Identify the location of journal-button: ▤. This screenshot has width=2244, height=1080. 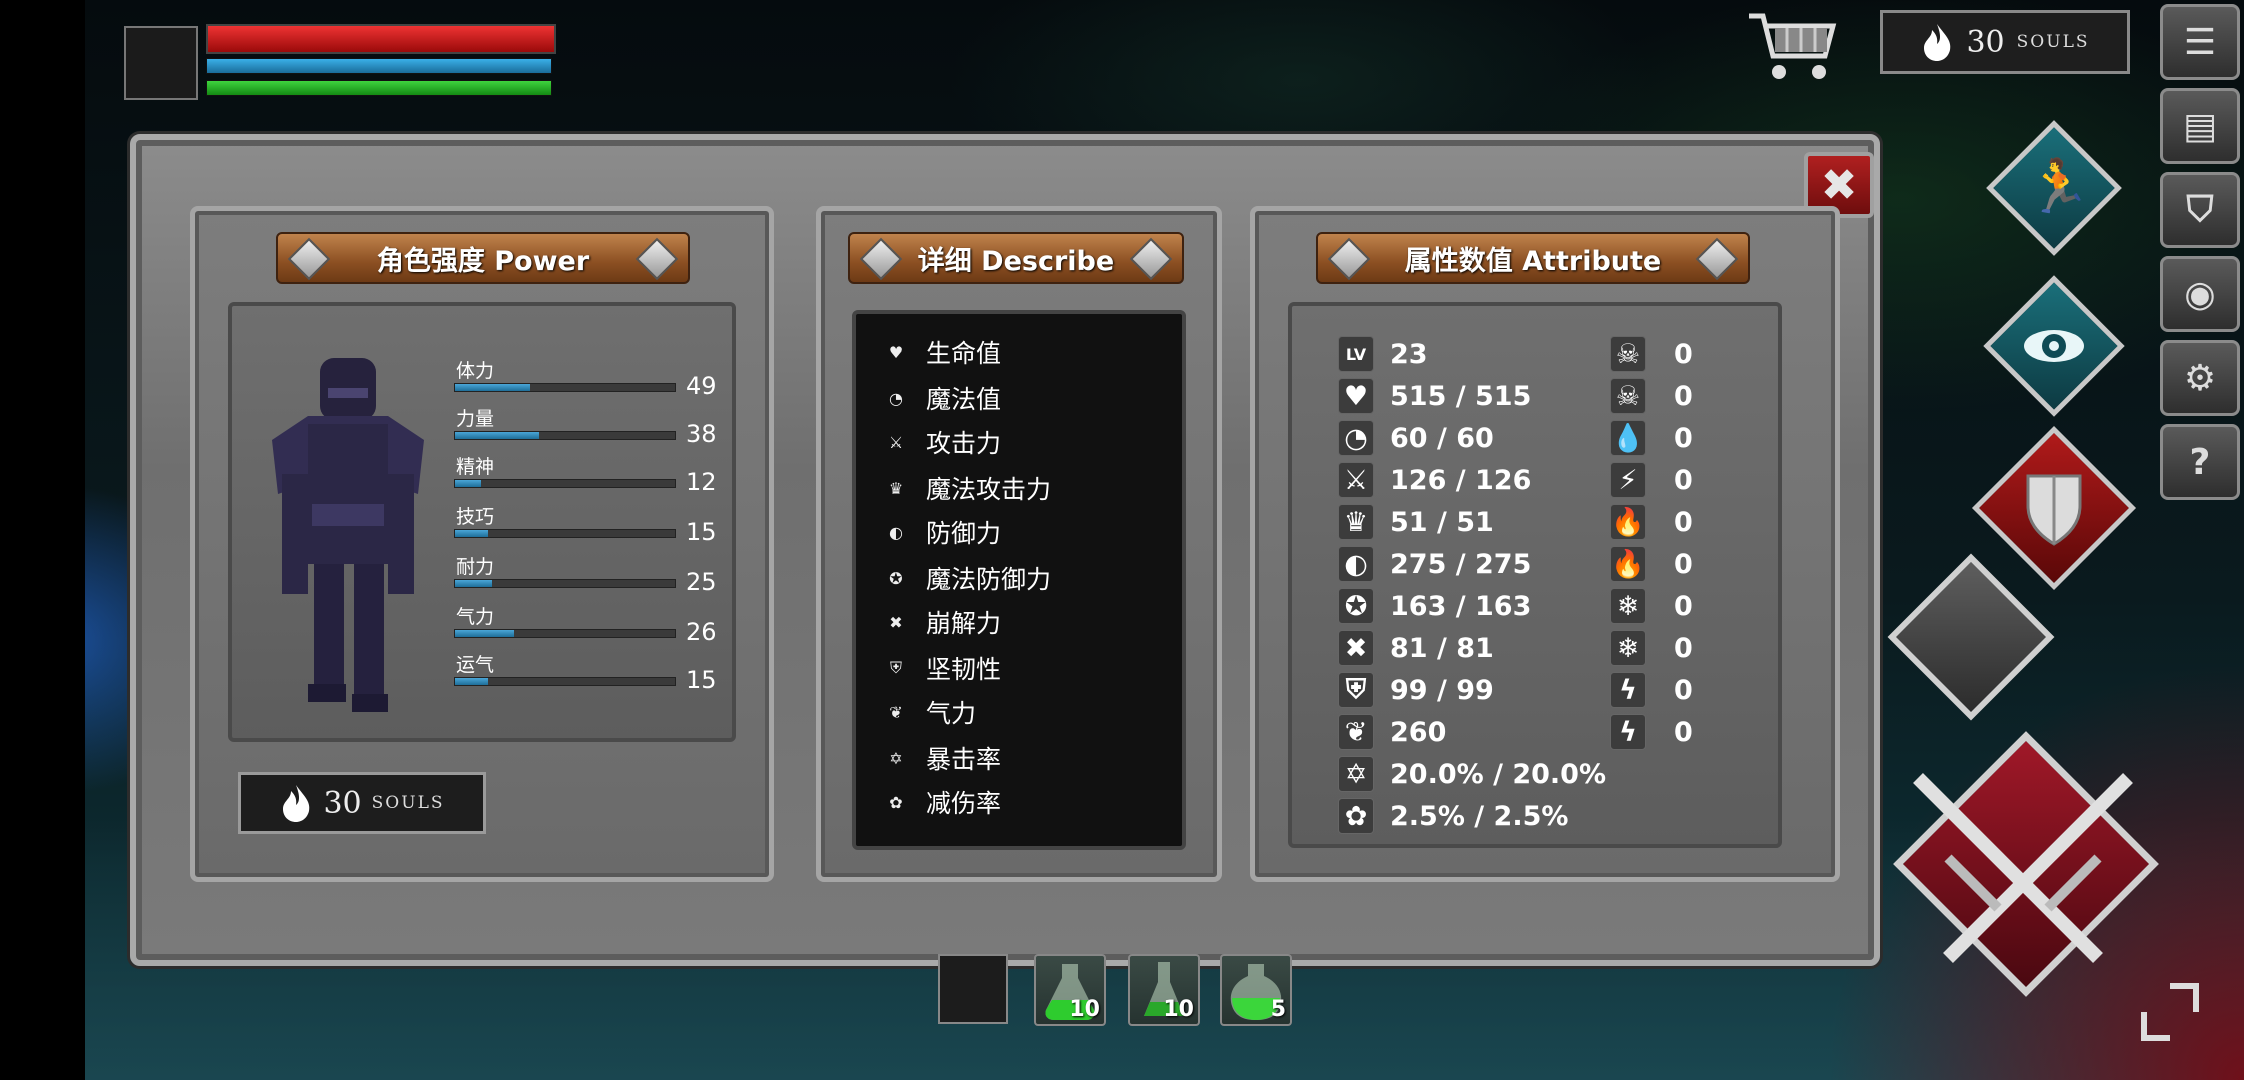
(2200, 126).